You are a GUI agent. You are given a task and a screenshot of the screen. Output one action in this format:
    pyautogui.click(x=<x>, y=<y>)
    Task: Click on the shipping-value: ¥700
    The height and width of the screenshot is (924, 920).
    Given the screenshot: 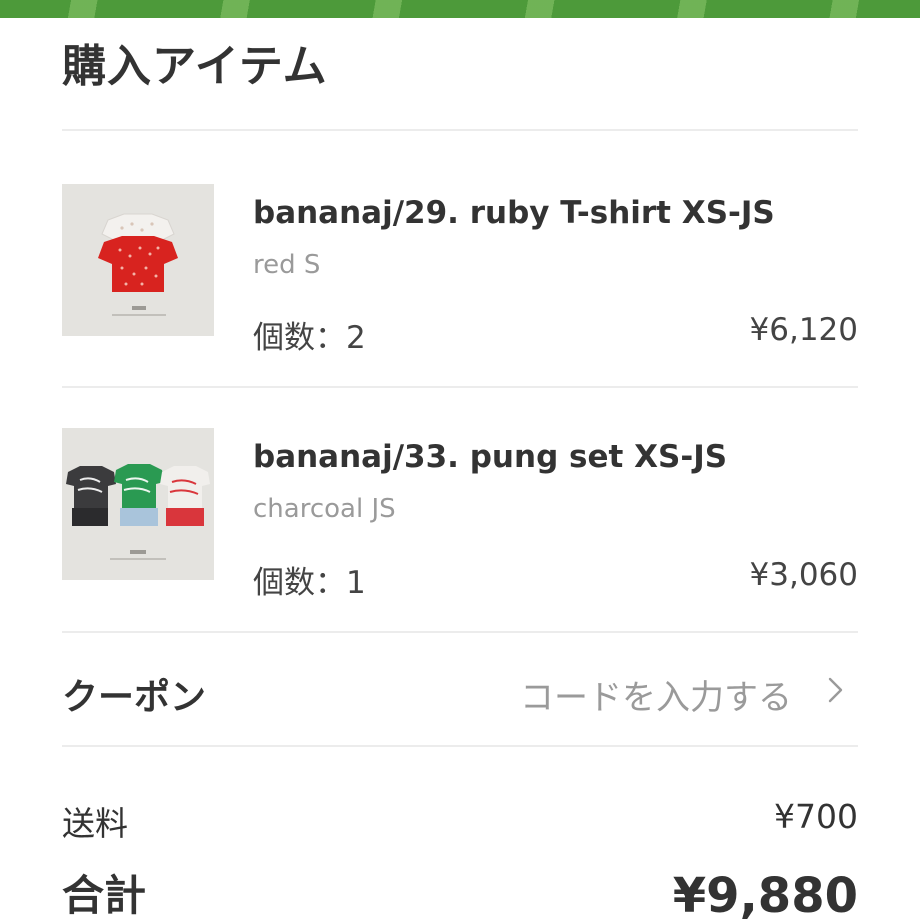 What is the action you would take?
    pyautogui.click(x=816, y=816)
    